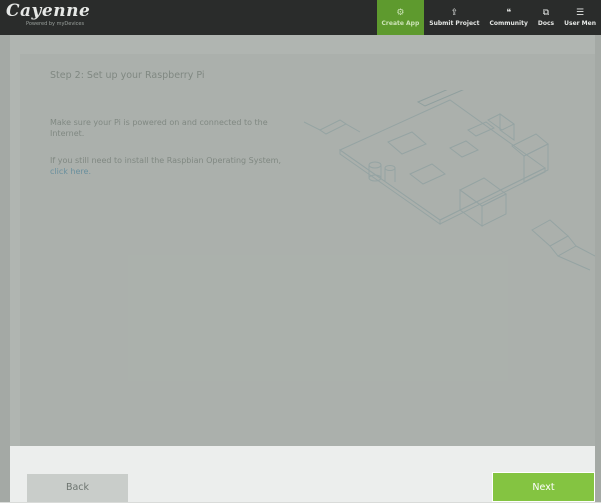 The height and width of the screenshot is (503, 601). I want to click on gear-icon: ⚙, so click(400, 12).